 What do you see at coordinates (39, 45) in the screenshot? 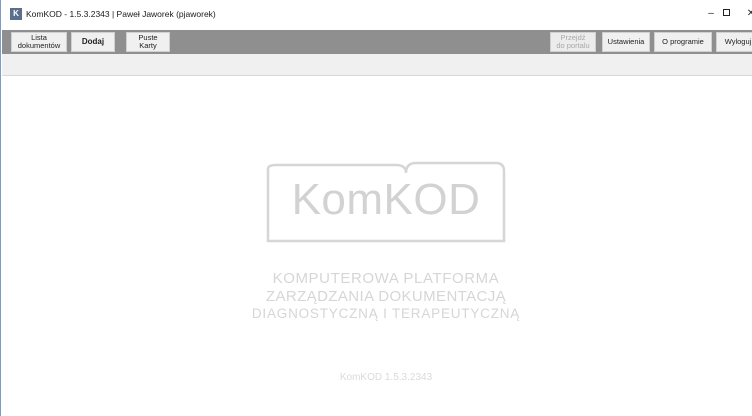
I see `document-list-label-line2: dokumentów` at bounding box center [39, 45].